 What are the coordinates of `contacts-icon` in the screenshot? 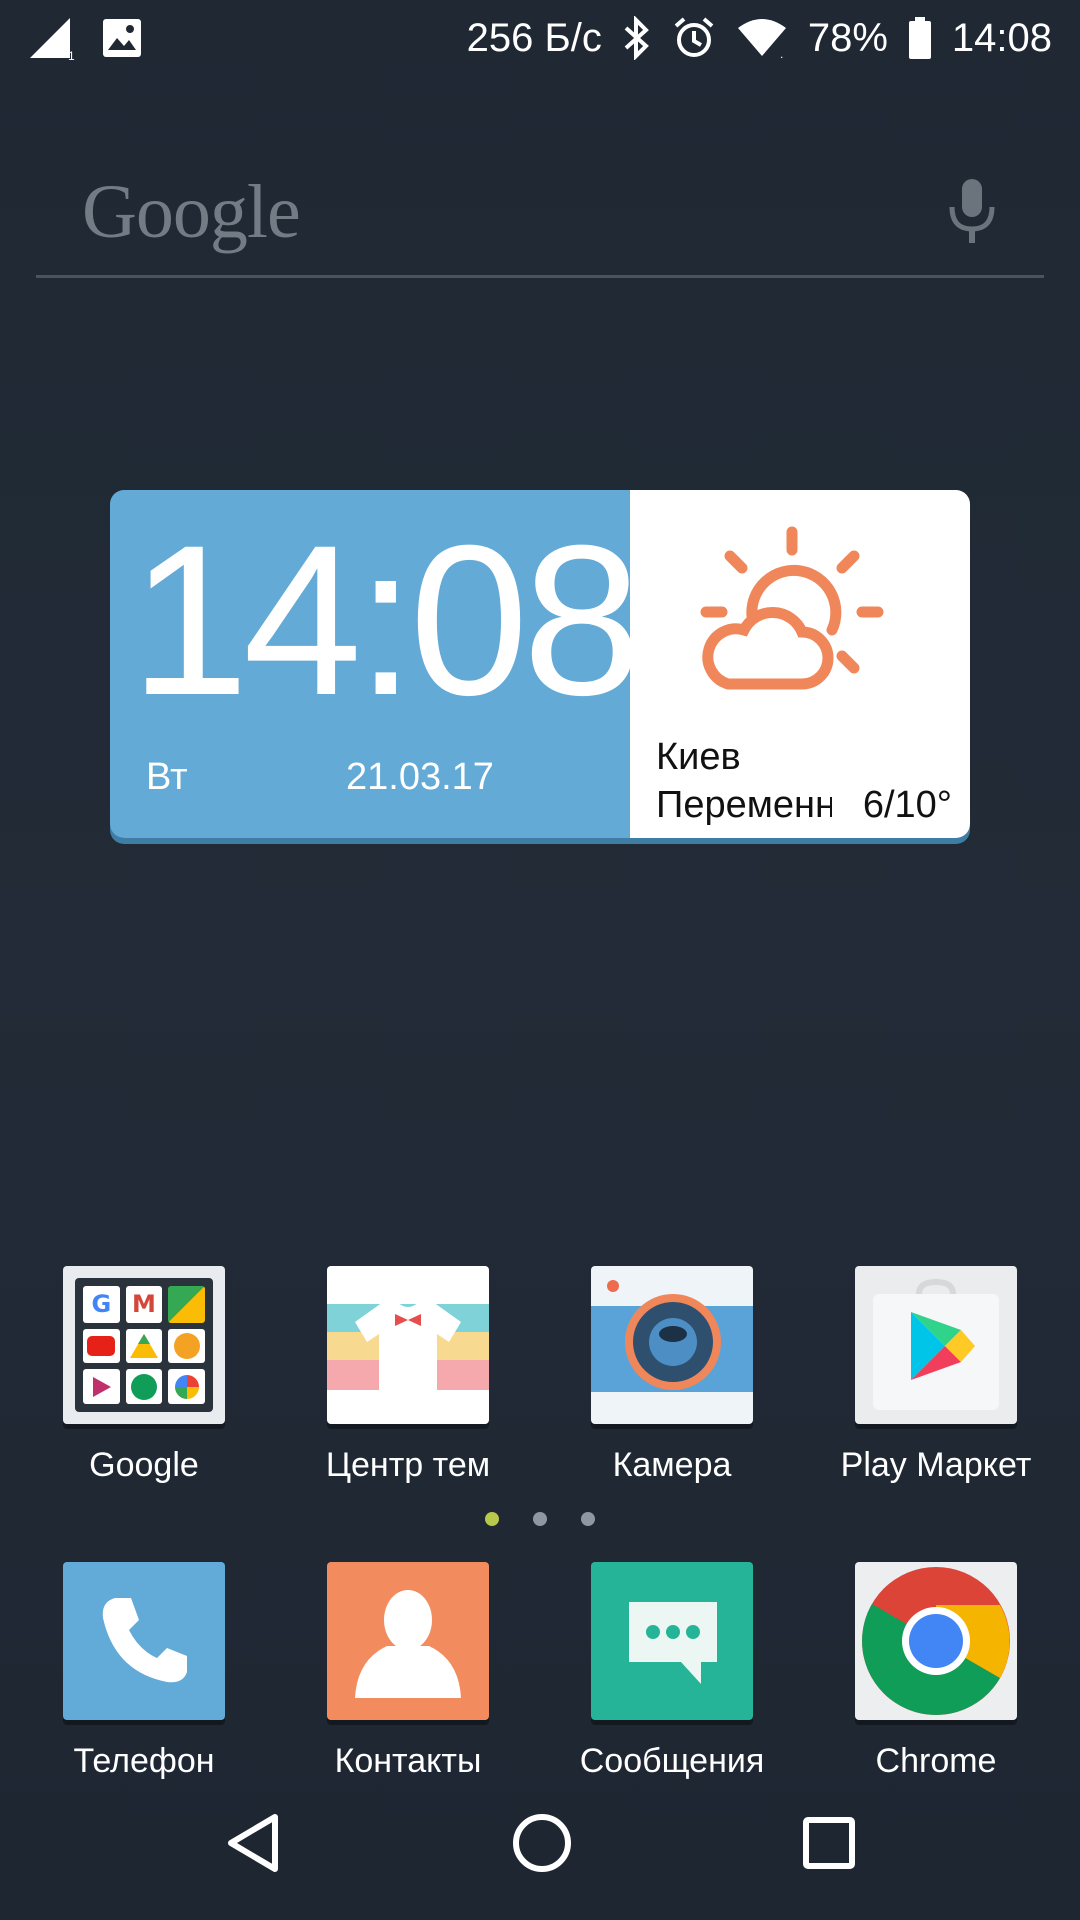 It's located at (408, 1641).